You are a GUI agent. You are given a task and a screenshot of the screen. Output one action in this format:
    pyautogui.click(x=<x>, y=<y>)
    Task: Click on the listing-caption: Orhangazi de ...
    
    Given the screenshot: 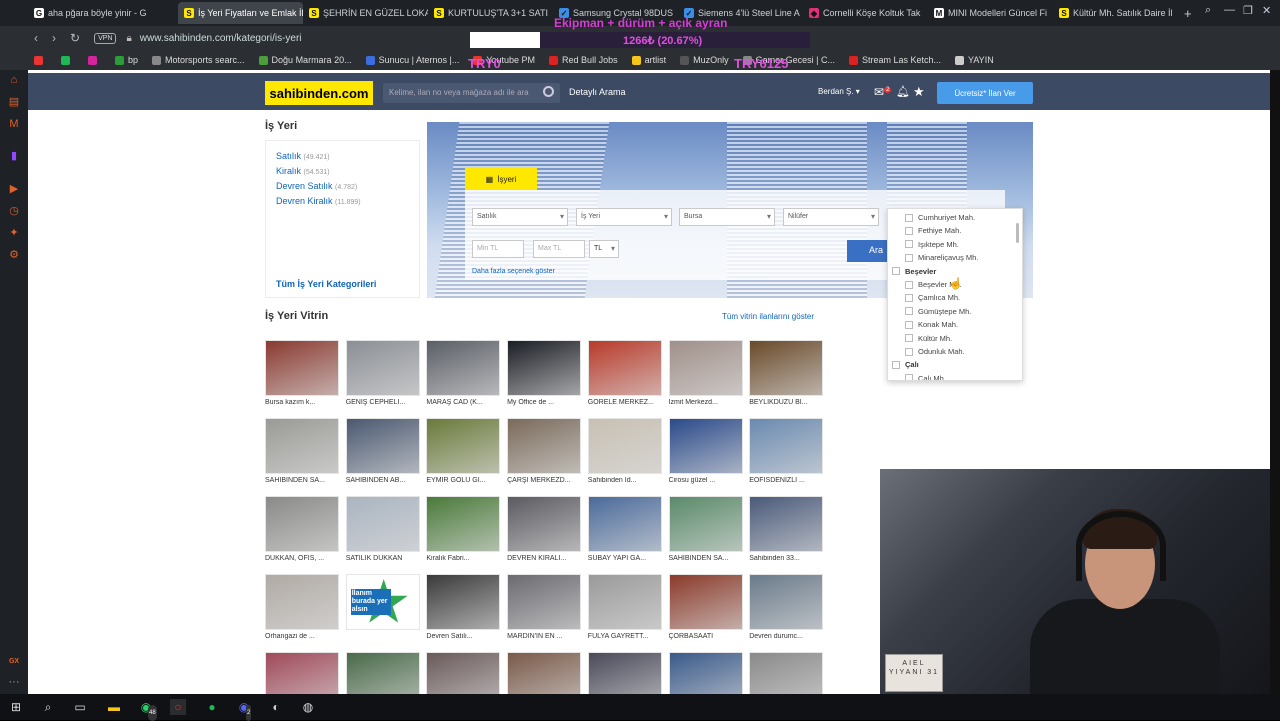 What is the action you would take?
    pyautogui.click(x=305, y=636)
    